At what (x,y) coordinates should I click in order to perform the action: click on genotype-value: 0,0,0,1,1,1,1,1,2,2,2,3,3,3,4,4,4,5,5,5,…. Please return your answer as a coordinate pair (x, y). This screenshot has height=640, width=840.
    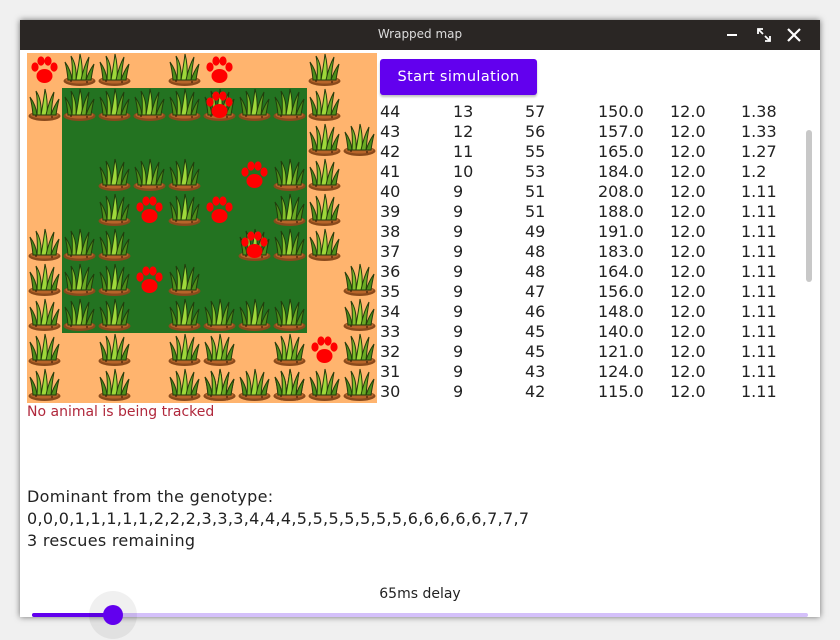
    Looking at the image, I should click on (278, 518).